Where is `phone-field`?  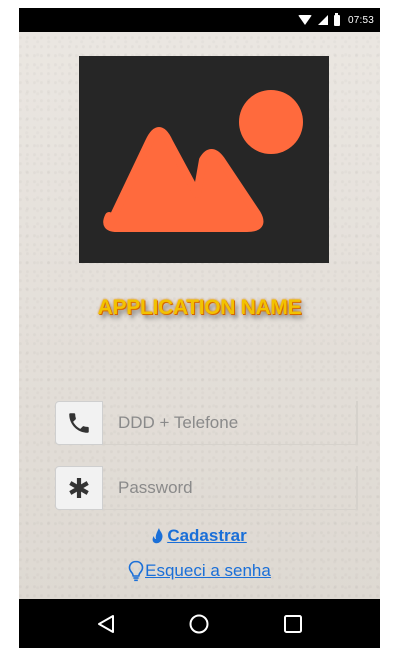
phone-field is located at coordinates (206, 423).